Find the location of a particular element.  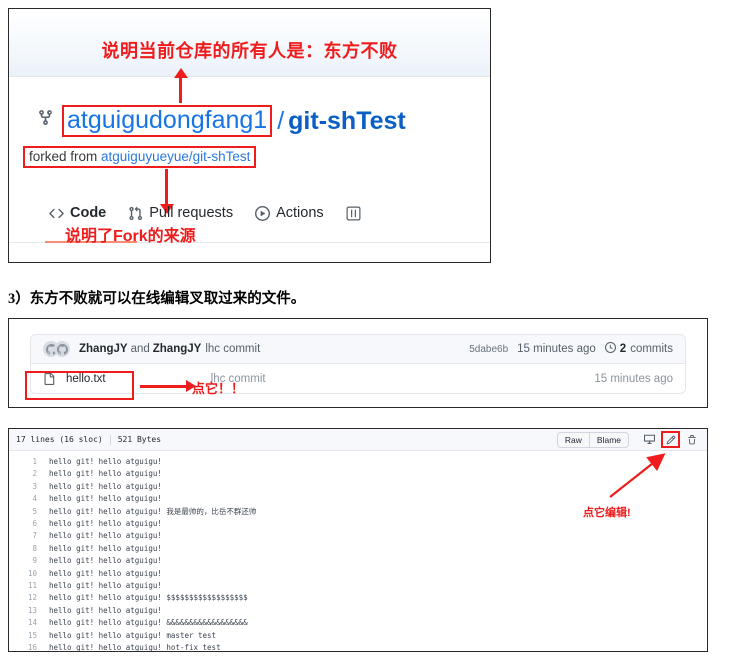

annotation-repo-owner: 说明当前仓库的所有人是：东方不败 is located at coordinates (249, 51).